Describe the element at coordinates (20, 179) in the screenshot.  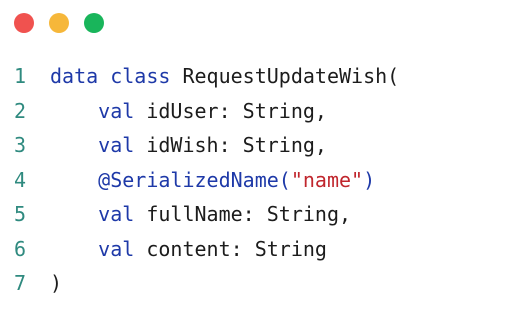
I see `line-number: 4` at that location.